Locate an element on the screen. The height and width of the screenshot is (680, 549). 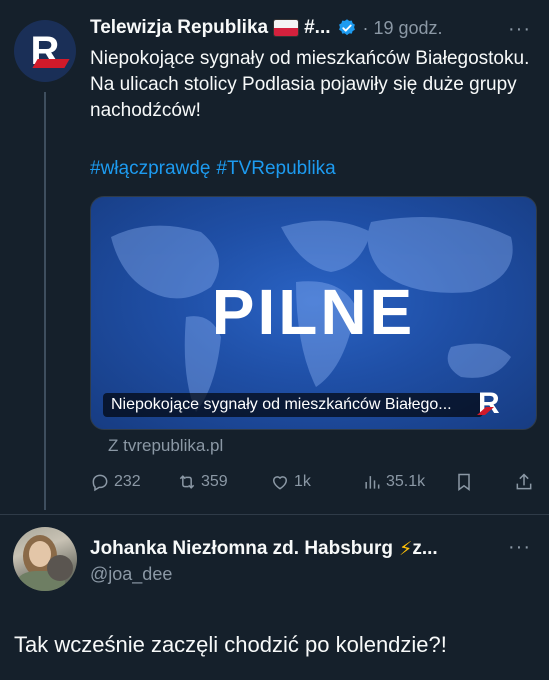
bookmark-icon is located at coordinates (464, 482).